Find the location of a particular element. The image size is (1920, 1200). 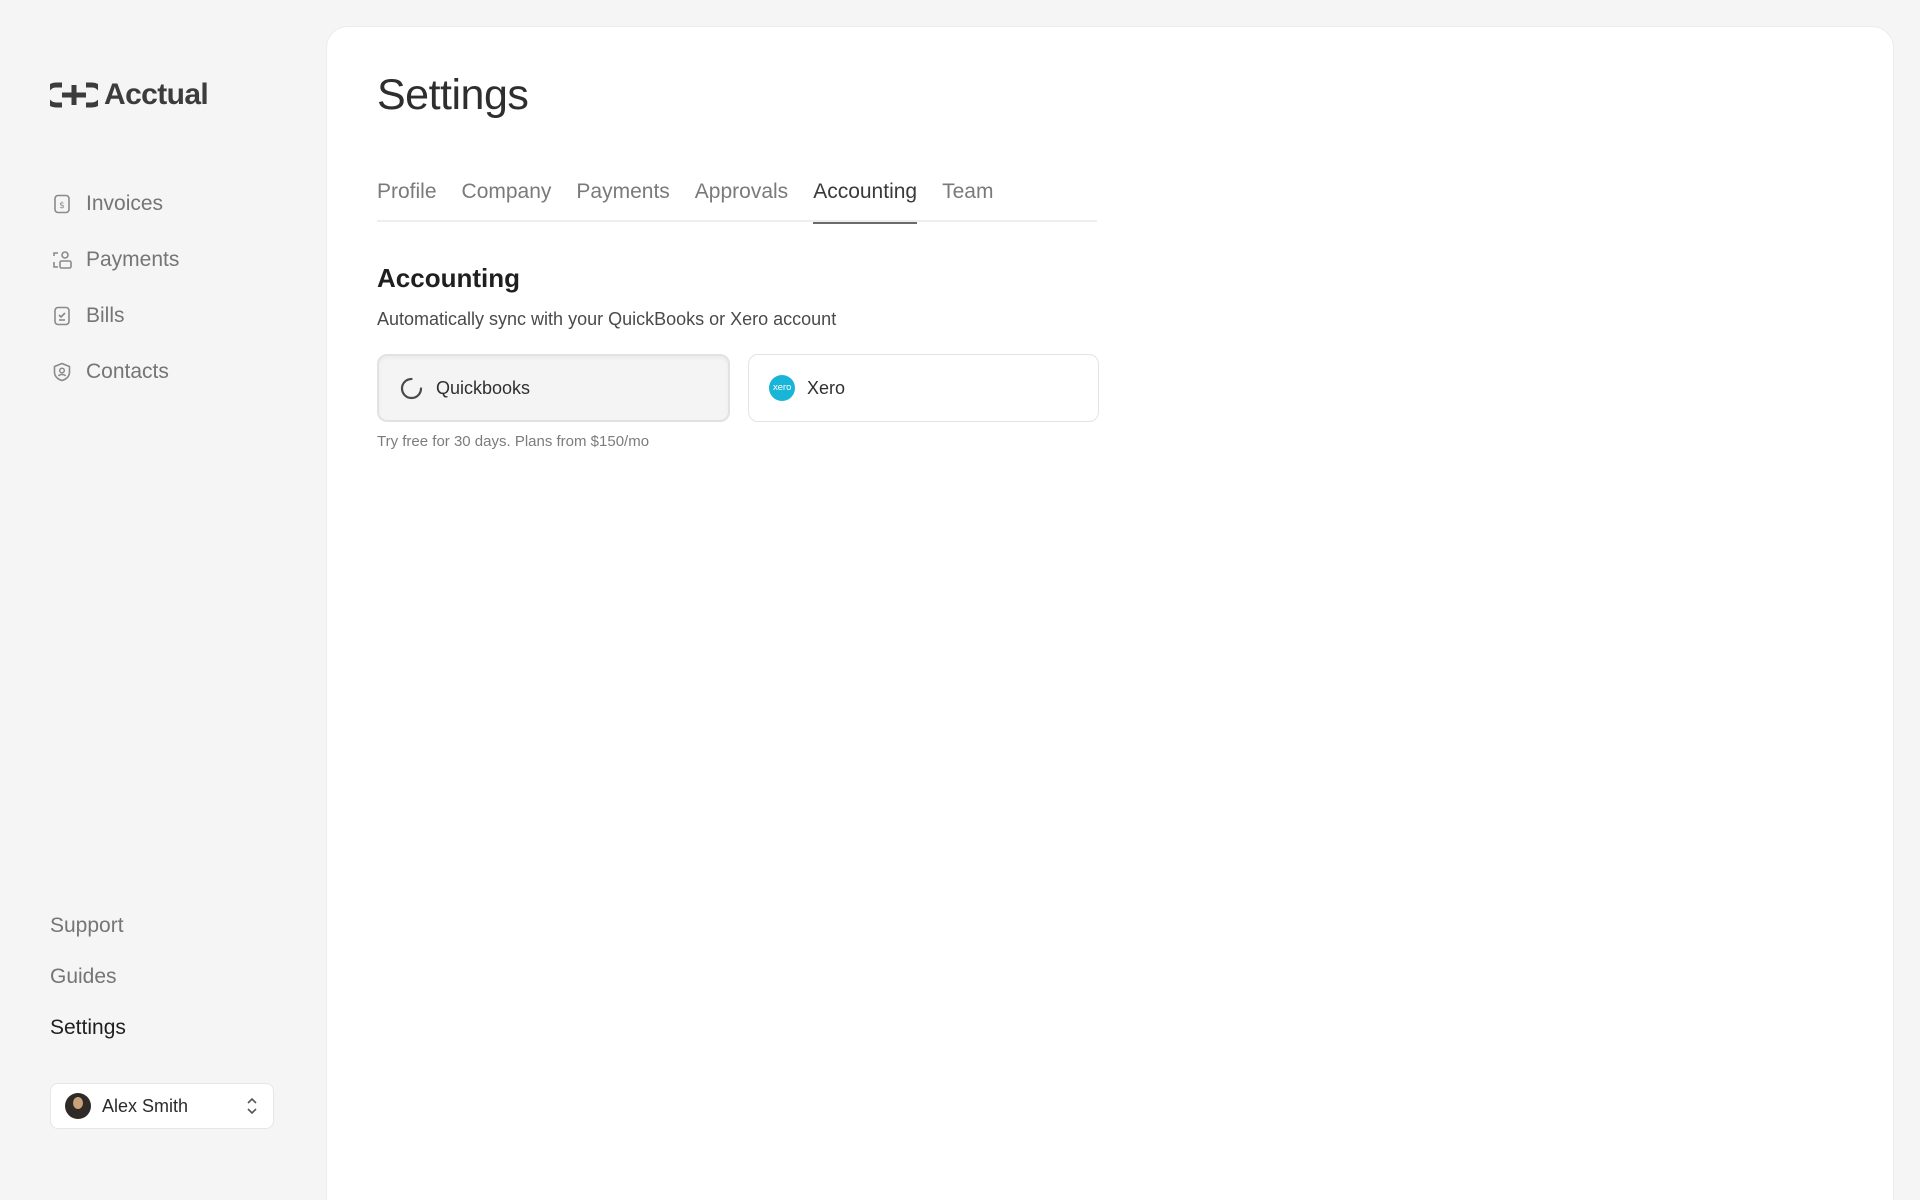

primary-nav: $ Invoices Payments Bills Contacts is located at coordinates (114, 288).